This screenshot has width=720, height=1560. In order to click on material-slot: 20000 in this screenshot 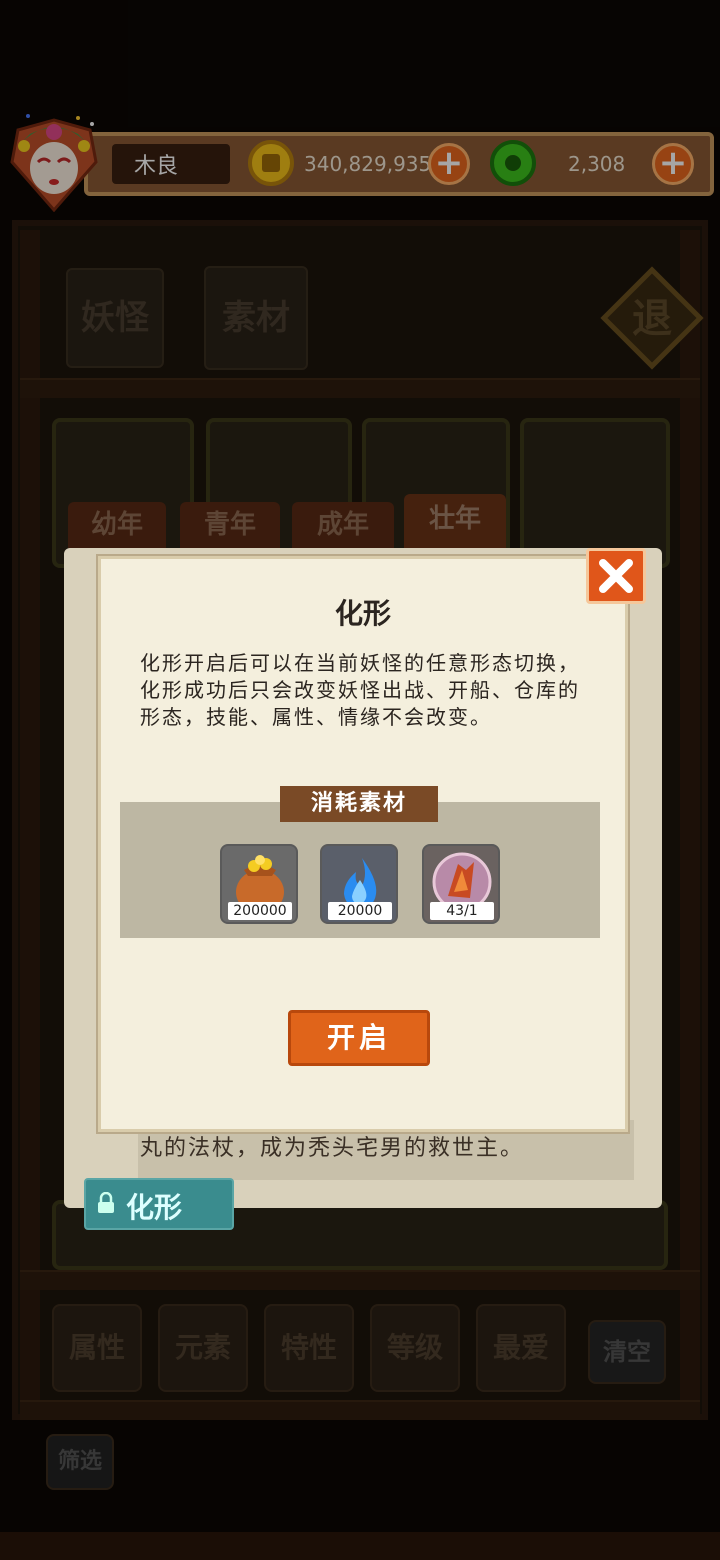, I will do `click(359, 884)`.